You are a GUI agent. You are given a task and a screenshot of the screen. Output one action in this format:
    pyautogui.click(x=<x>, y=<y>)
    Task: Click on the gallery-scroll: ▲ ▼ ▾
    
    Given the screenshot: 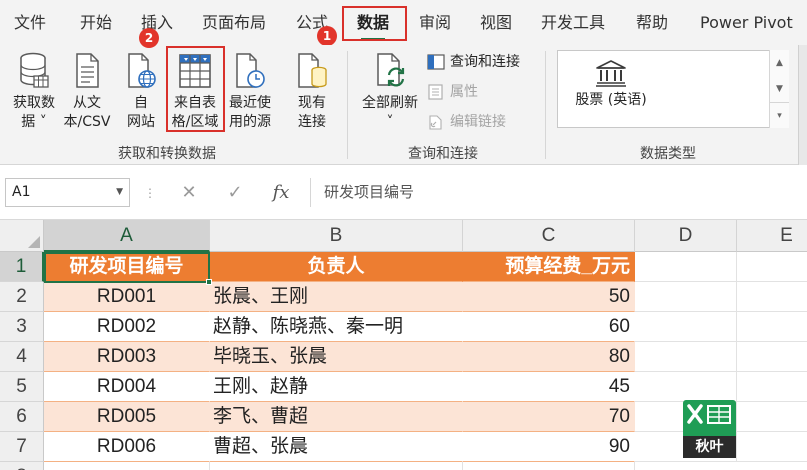 What is the action you would take?
    pyautogui.click(x=779, y=89)
    